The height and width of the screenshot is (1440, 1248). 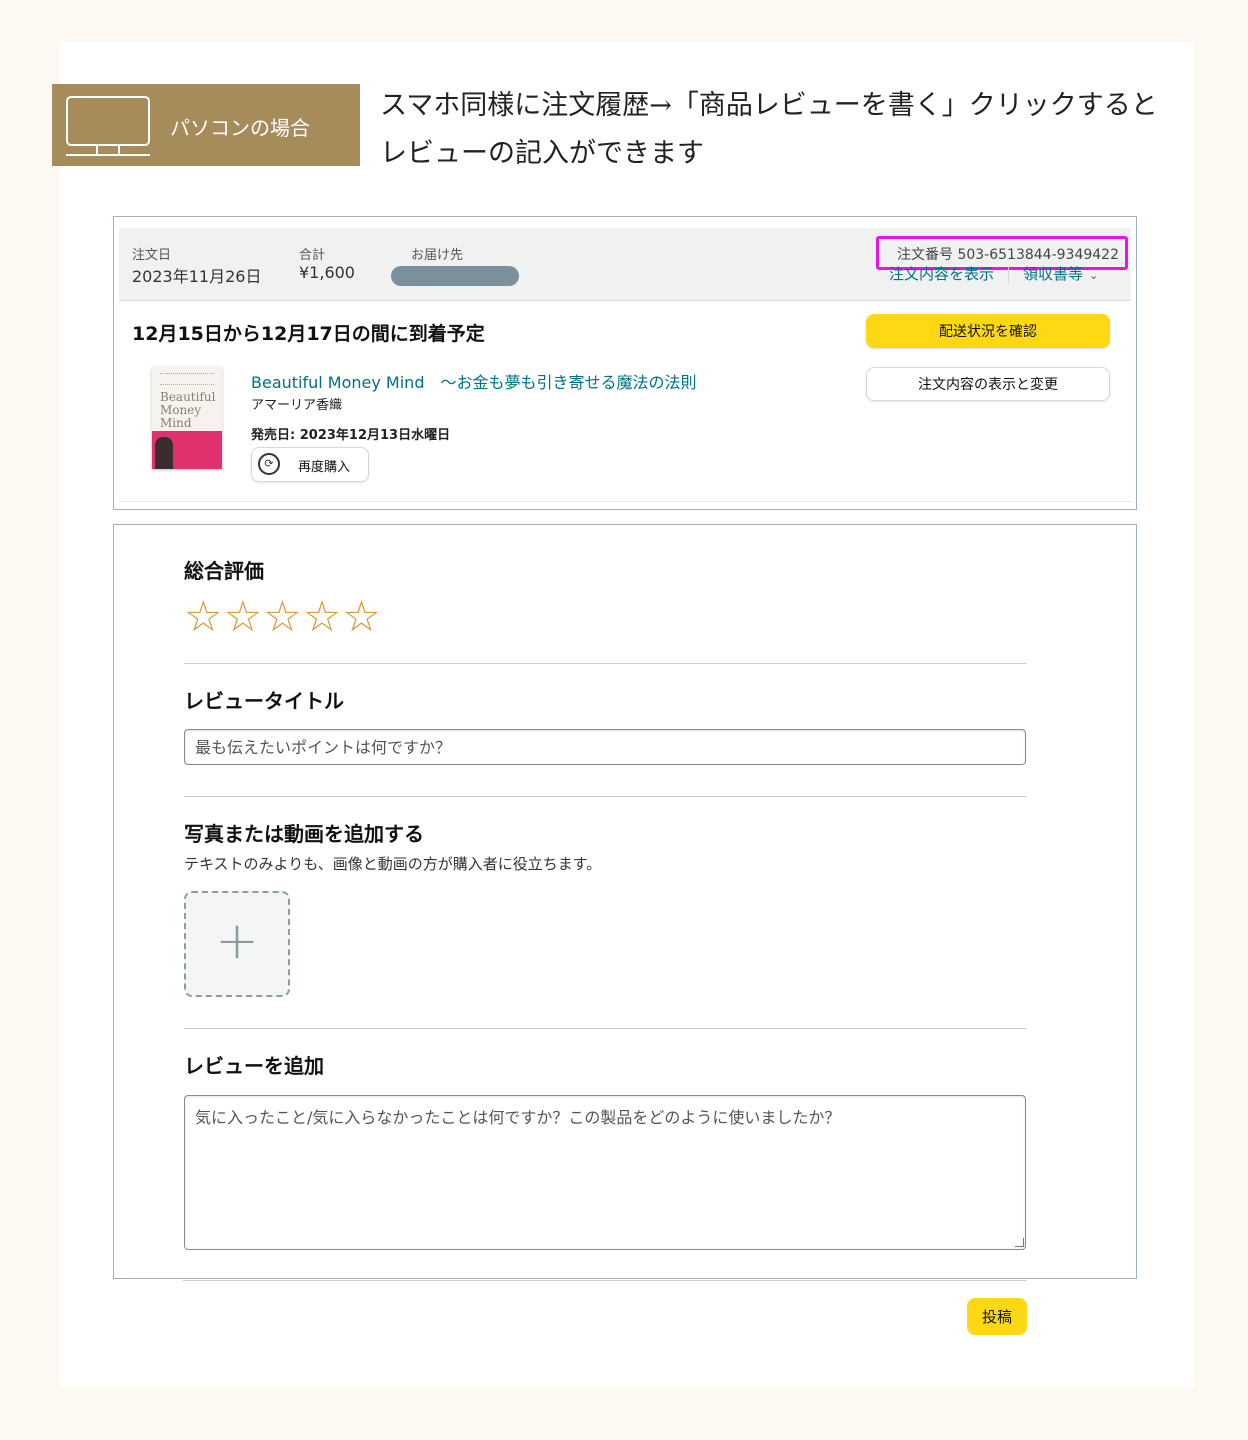 I want to click on book-title-link: Beautiful Money Mind ～お金も夢も引き寄せる魔法の法則, so click(x=473, y=381).